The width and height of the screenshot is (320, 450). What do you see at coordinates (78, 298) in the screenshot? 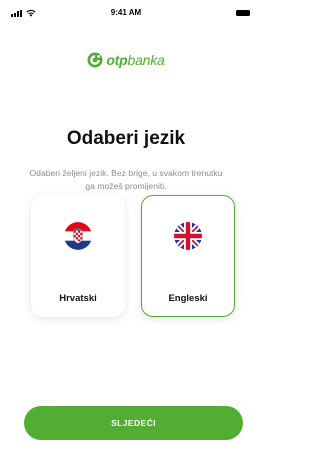
I see `language-label-croatian: Hrvatski` at bounding box center [78, 298].